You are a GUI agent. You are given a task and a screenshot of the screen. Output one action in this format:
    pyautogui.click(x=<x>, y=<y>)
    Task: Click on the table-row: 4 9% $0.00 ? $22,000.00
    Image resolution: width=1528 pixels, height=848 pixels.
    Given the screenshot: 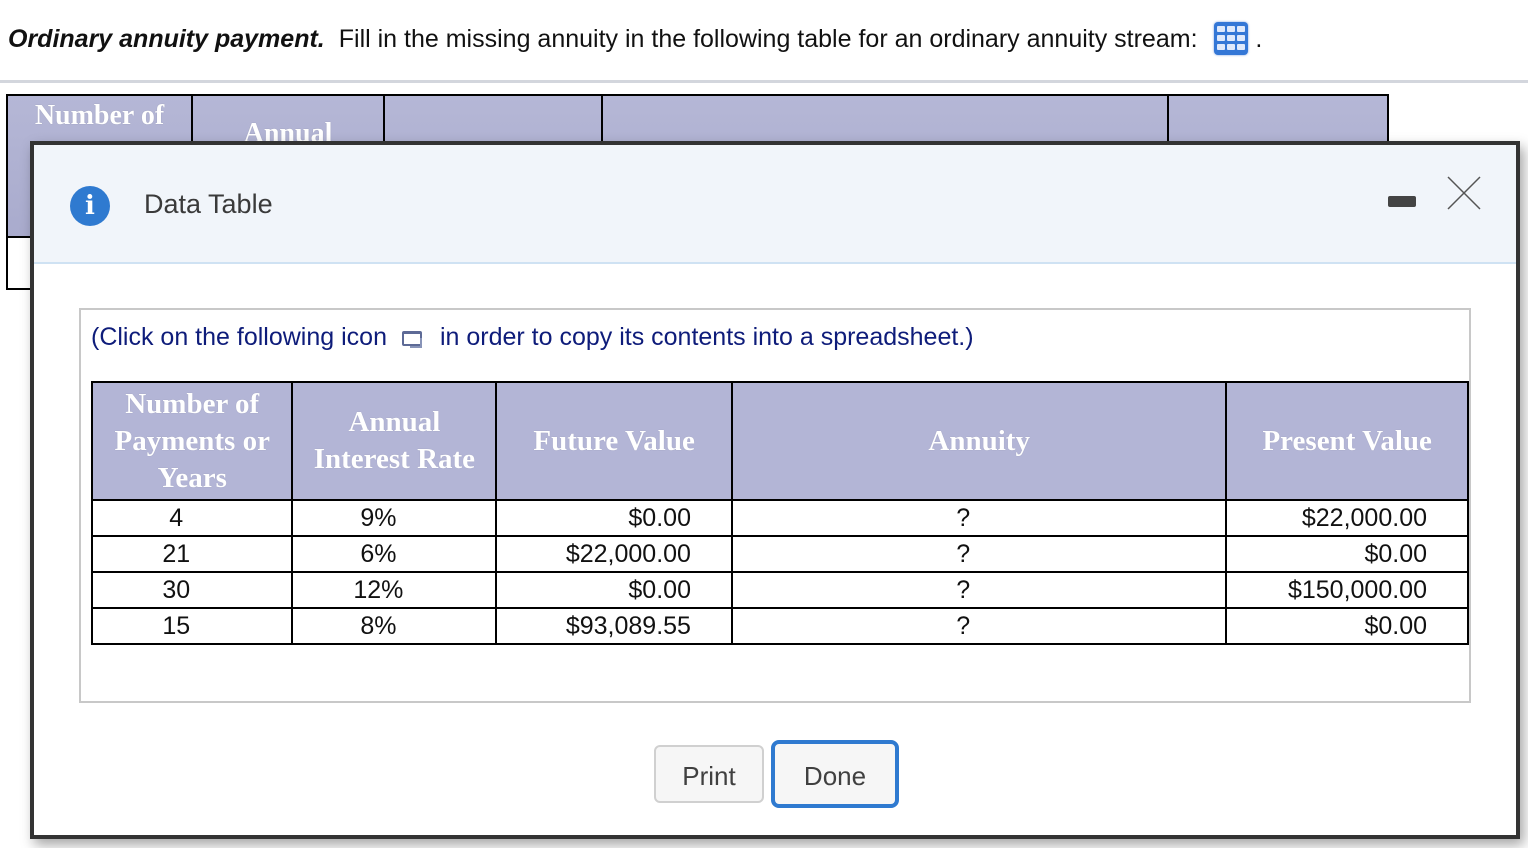 What is the action you would take?
    pyautogui.click(x=779, y=518)
    